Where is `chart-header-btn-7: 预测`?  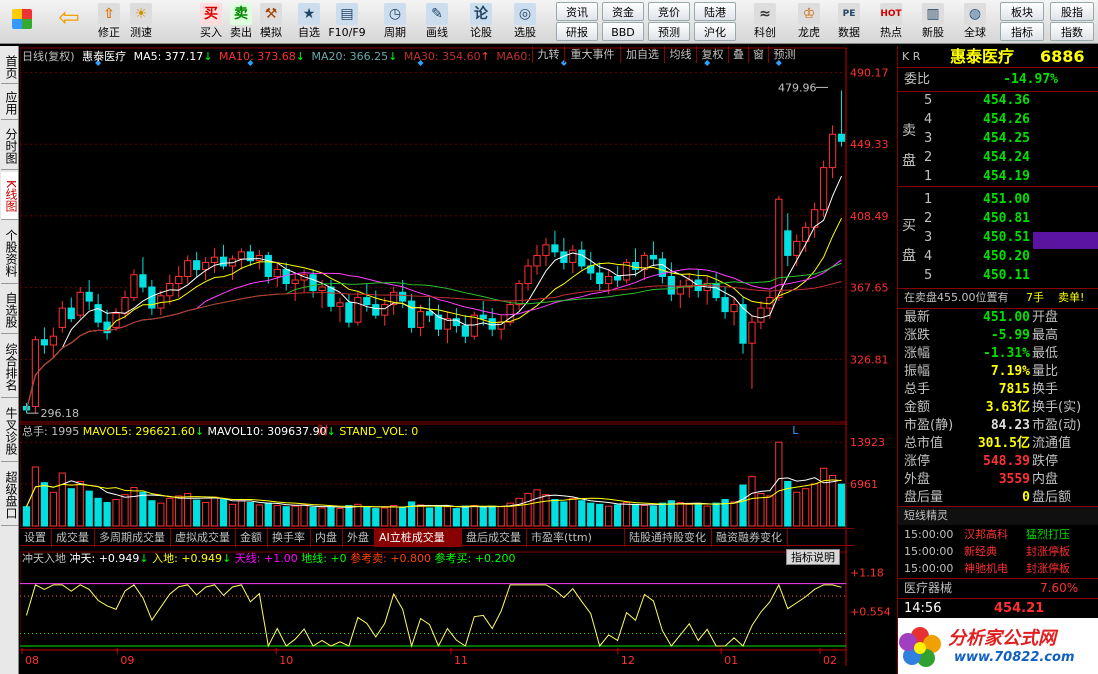 chart-header-btn-7: 预测 is located at coordinates (784, 54).